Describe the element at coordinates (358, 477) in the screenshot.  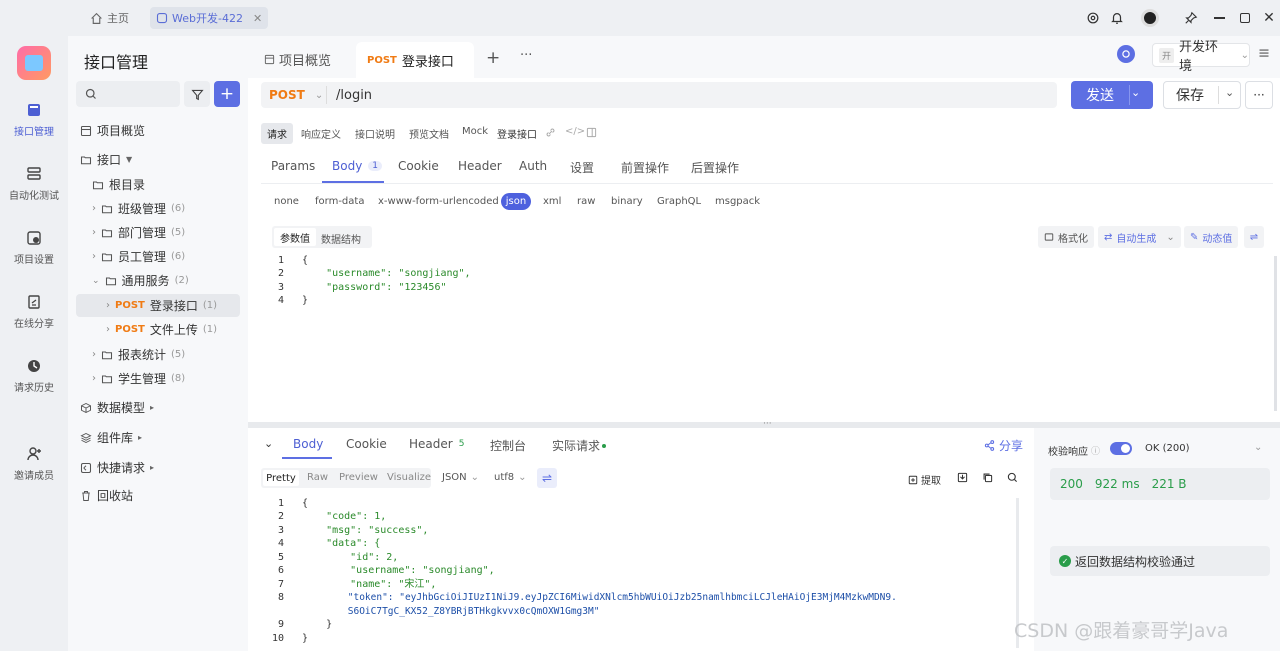
I see `view-tab-preview: Preview` at that location.